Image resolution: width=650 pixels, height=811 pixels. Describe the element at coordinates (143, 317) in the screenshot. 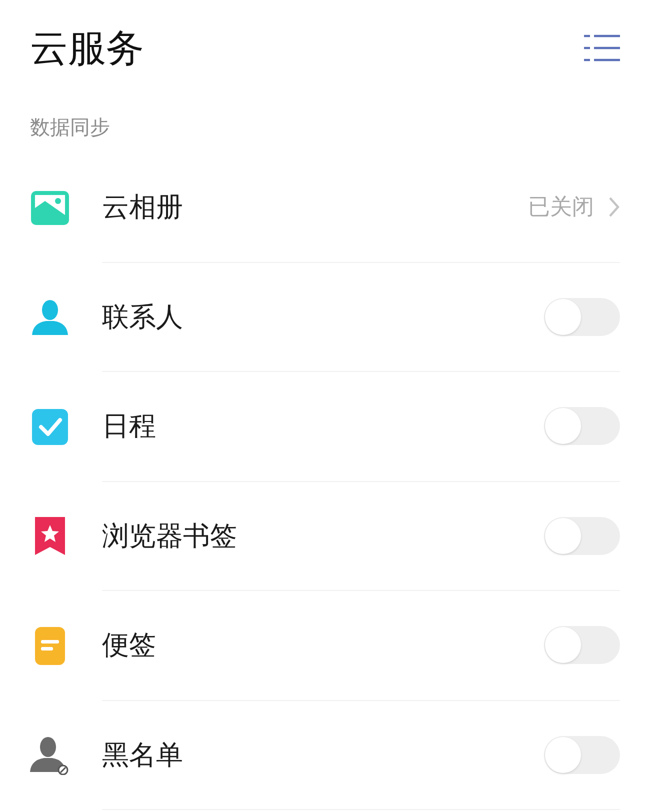

I see `setting-label: 联系人` at that location.